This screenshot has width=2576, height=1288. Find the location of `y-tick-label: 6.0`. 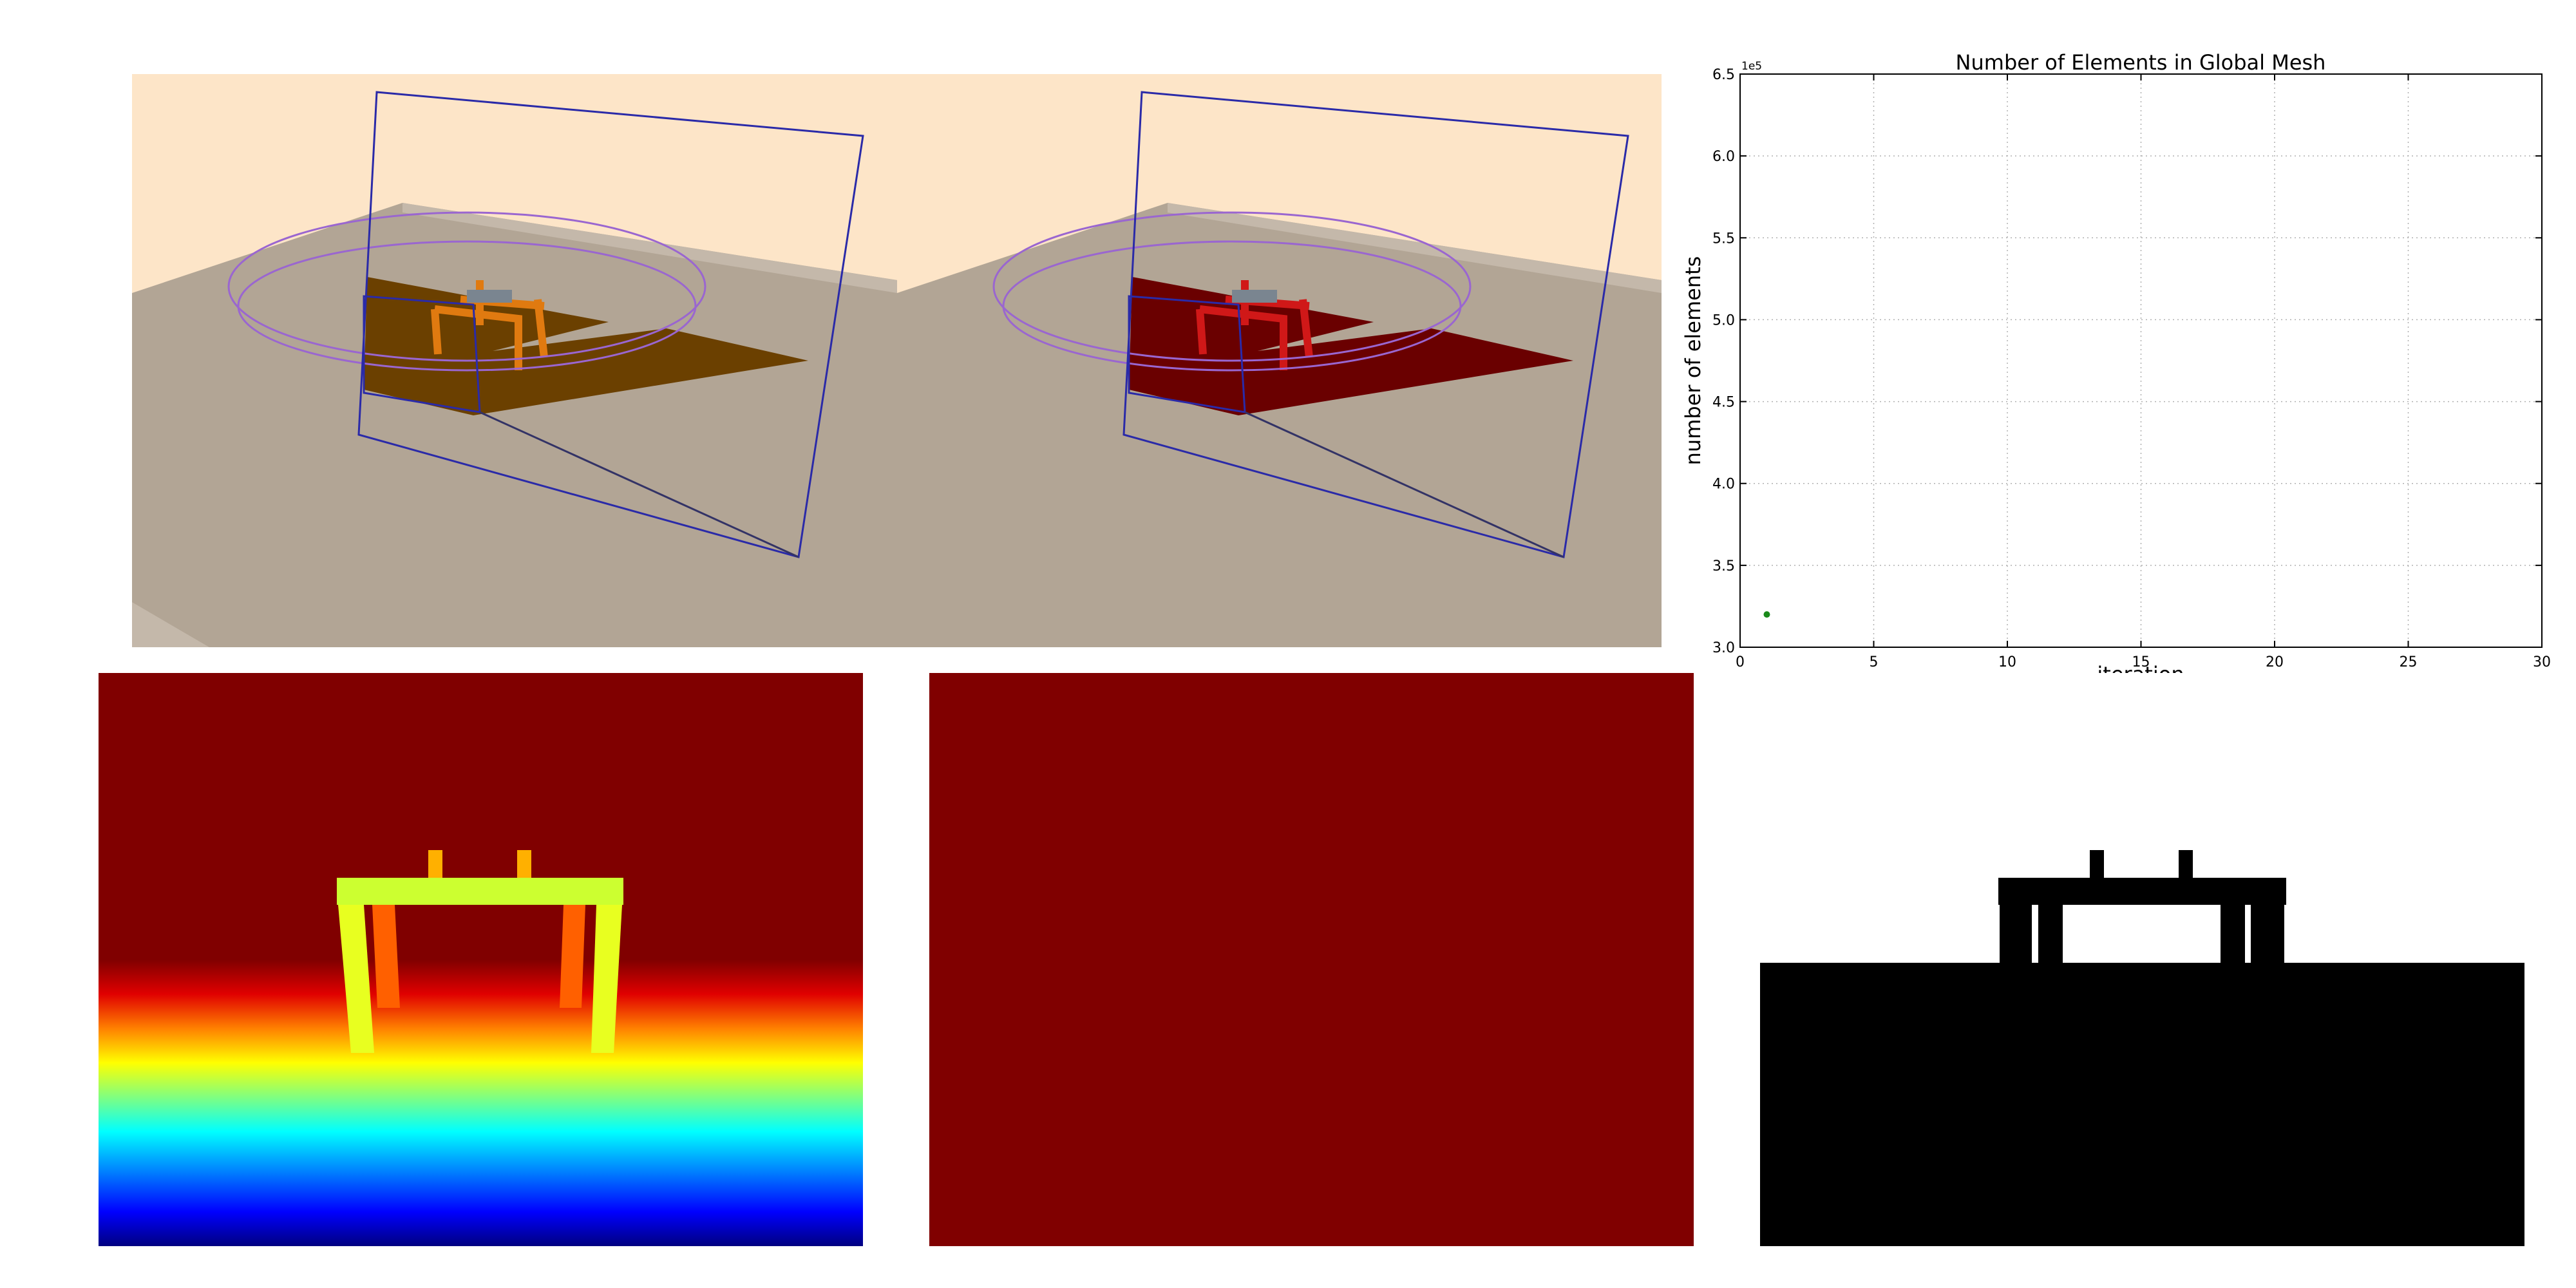

y-tick-label: 6.0 is located at coordinates (1723, 157).